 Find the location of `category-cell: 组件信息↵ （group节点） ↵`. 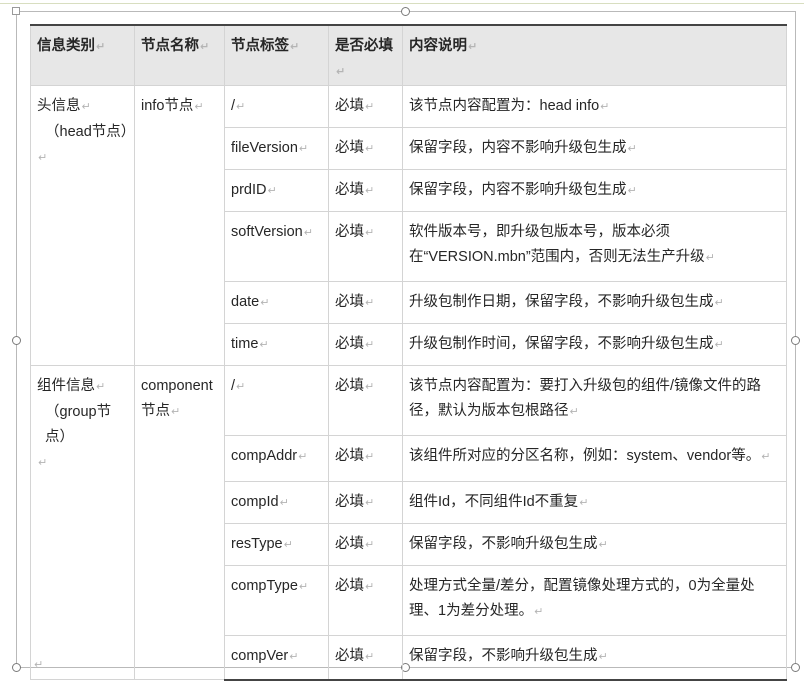

category-cell: 组件信息↵ （group节点） ↵ is located at coordinates (82, 522).